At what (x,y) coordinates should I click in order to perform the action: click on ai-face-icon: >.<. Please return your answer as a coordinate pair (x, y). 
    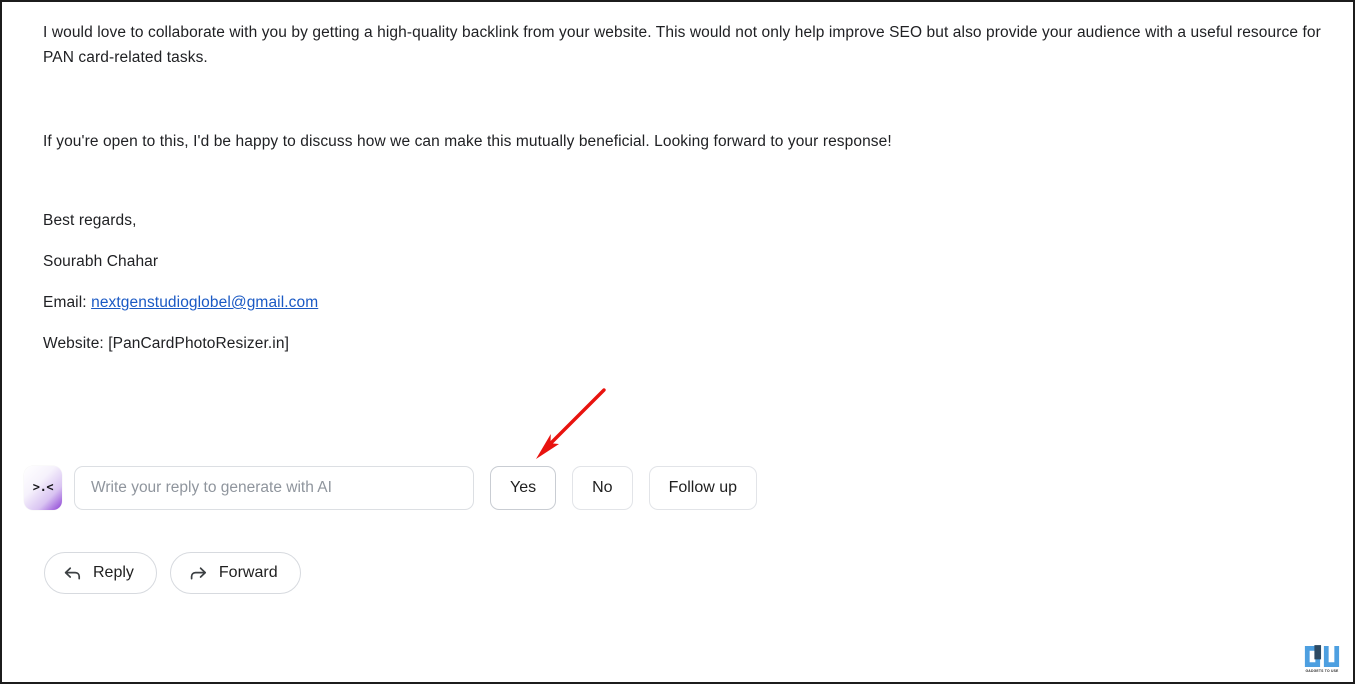
    Looking at the image, I should click on (43, 488).